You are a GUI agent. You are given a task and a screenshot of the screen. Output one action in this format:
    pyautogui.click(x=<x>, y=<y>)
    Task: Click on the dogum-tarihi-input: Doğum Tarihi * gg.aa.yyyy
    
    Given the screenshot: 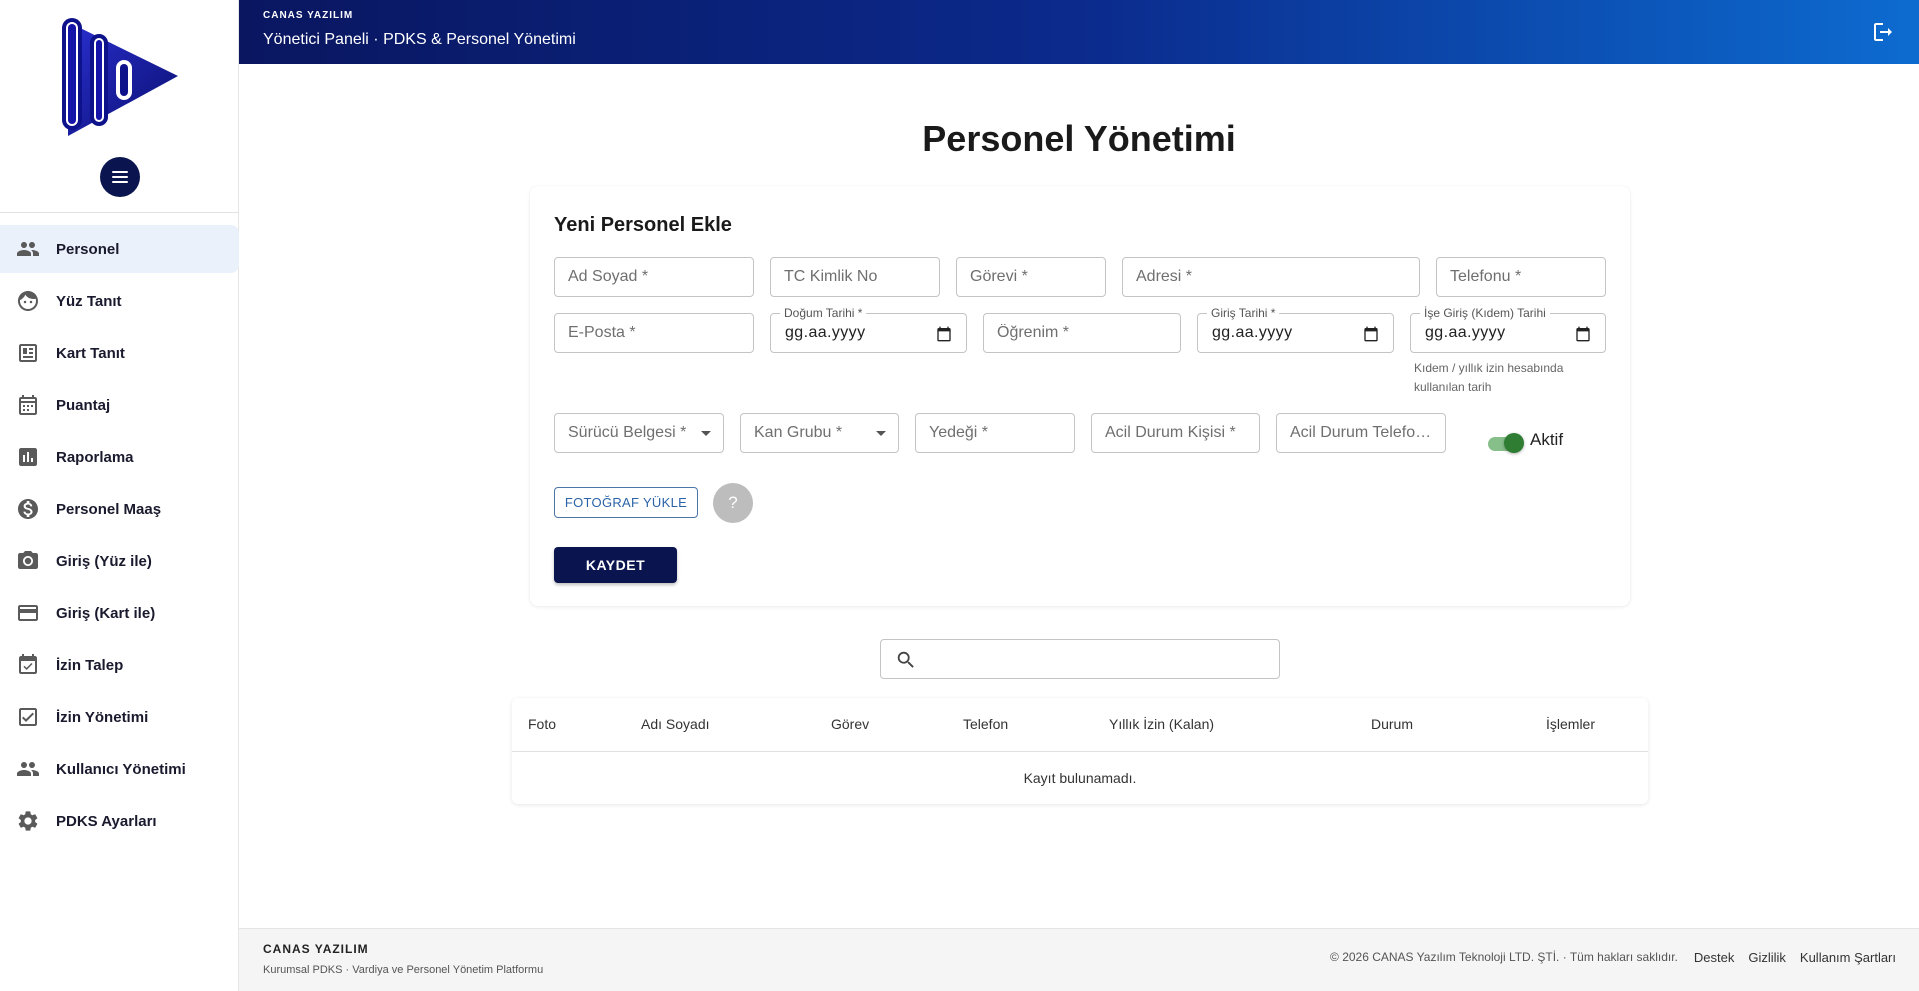 What is the action you would take?
    pyautogui.click(x=868, y=329)
    